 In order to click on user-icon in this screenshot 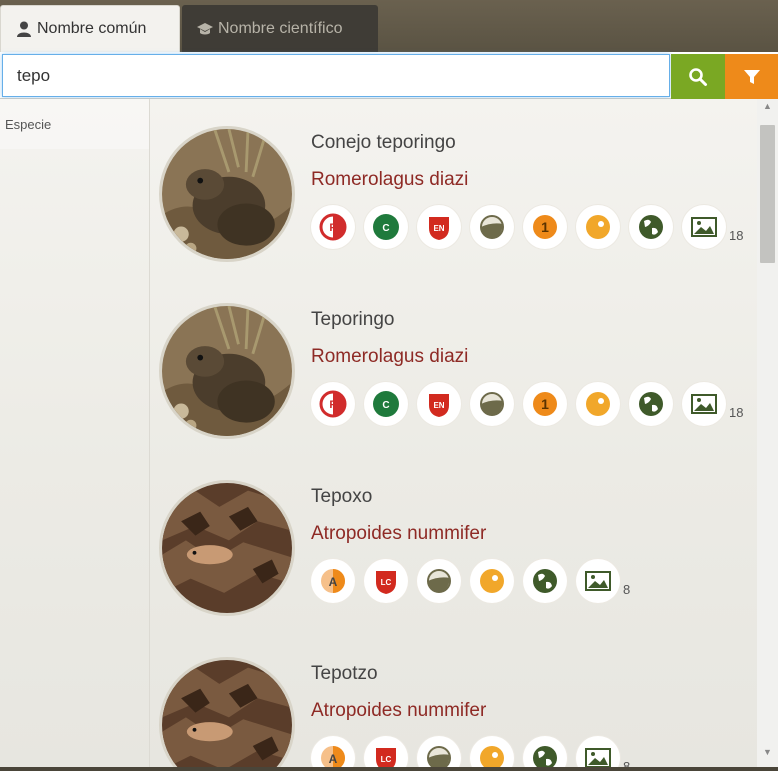, I will do `click(24, 29)`.